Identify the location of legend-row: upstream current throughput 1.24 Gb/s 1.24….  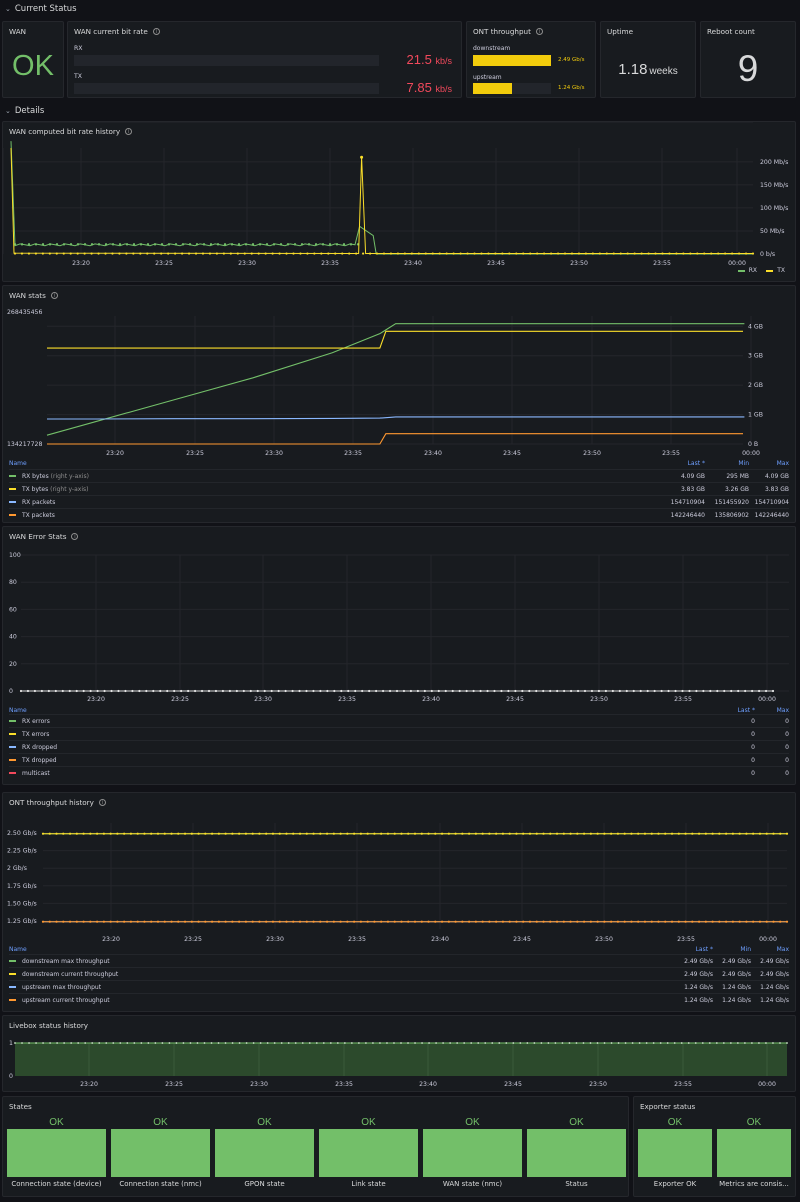
(399, 999).